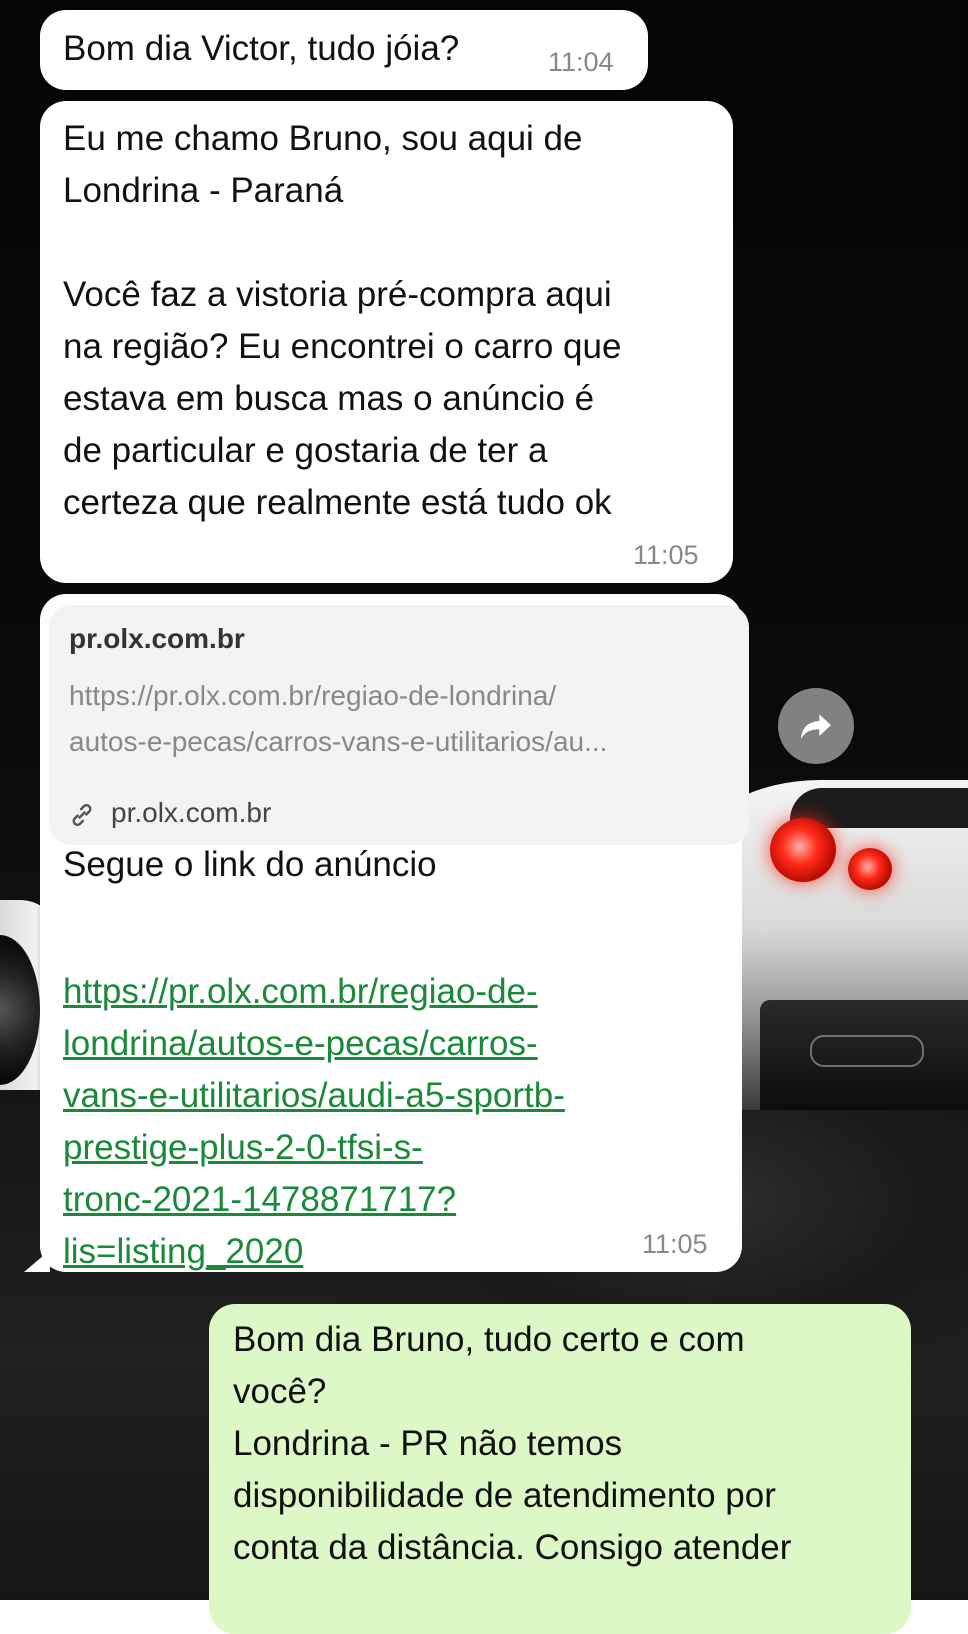 The width and height of the screenshot is (968, 1634). I want to click on link-chain-icon, so click(82, 815).